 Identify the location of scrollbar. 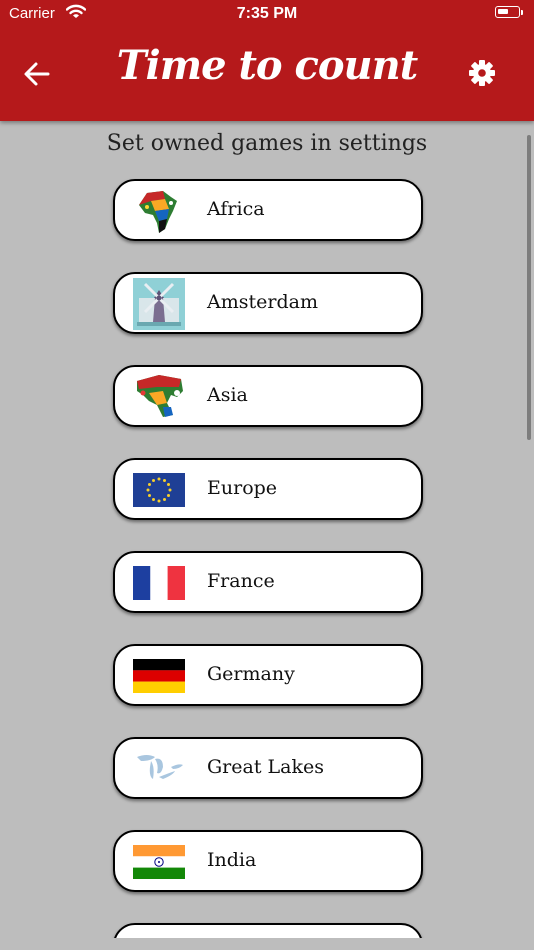
(529, 287).